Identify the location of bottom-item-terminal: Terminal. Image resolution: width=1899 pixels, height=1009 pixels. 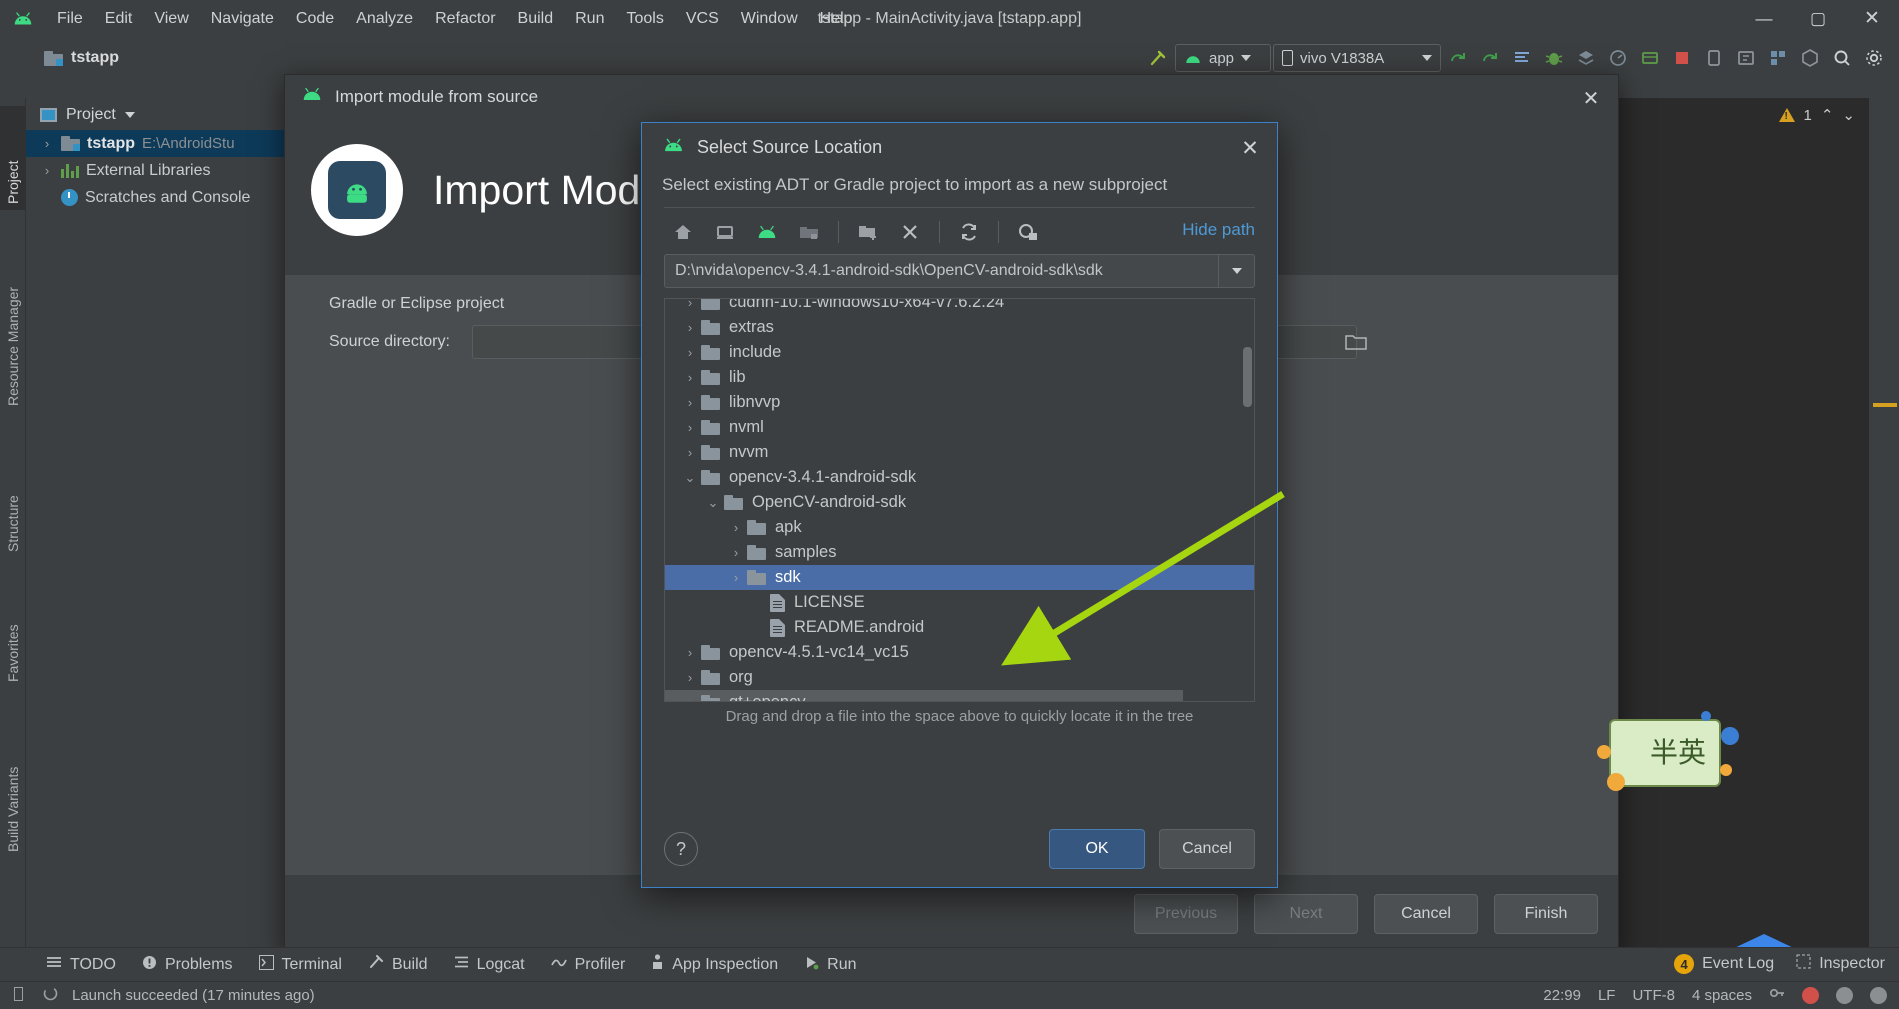
(300, 964).